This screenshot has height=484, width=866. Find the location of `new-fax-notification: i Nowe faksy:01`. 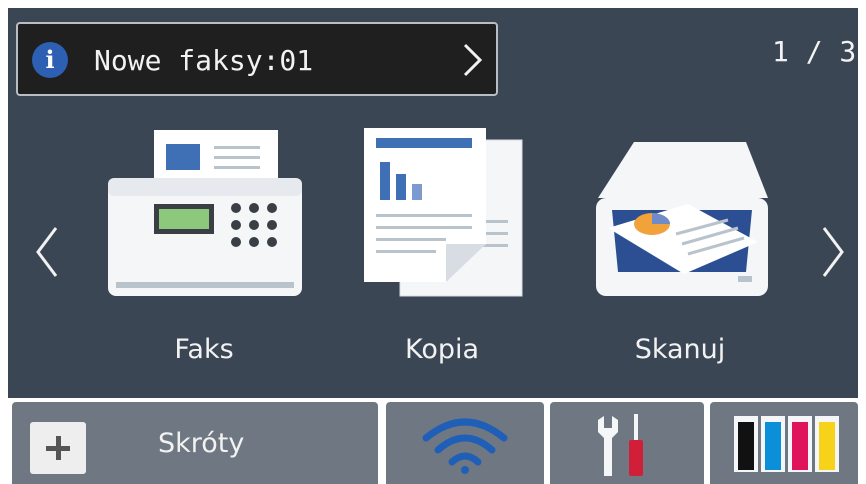

new-fax-notification: i Nowe faksy:01 is located at coordinates (257, 59).